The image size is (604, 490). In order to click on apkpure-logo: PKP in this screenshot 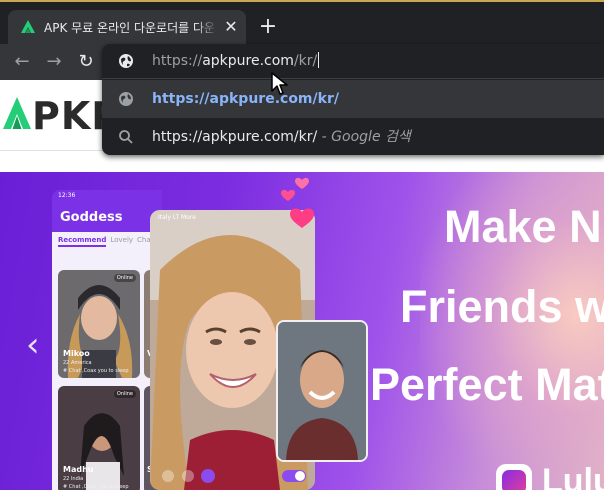, I will do `click(60, 116)`.